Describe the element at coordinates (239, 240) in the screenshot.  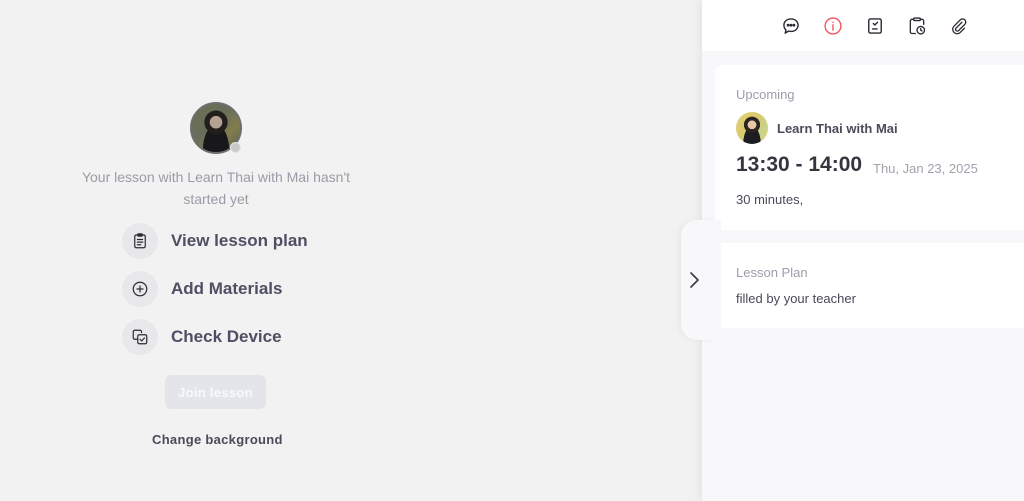
I see `view-lesson-plan-label: View lesson plan` at that location.